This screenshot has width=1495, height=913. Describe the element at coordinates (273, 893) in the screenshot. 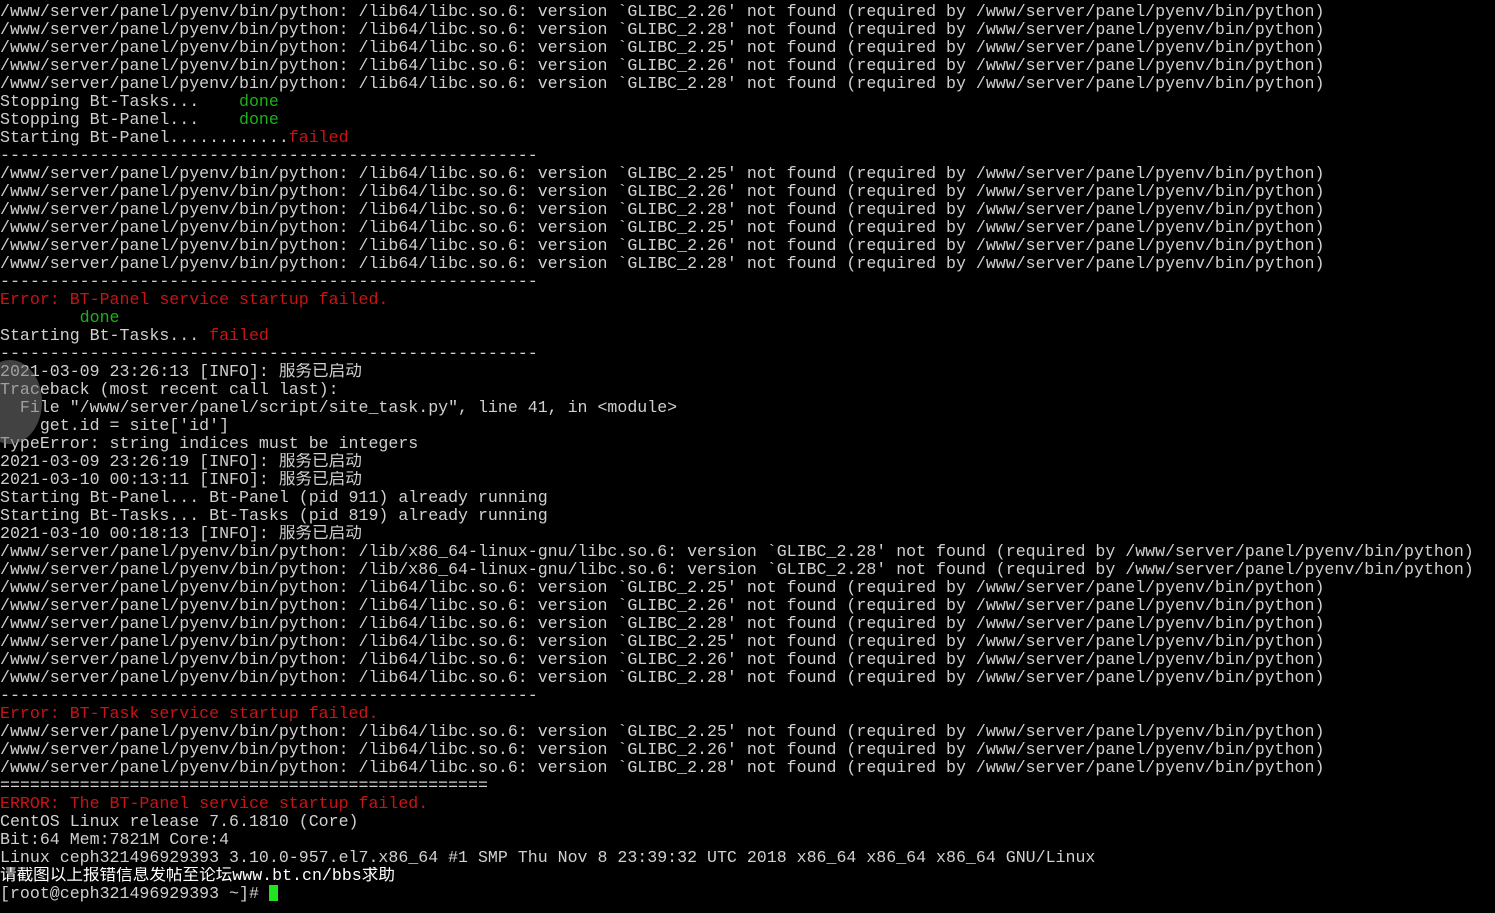

I see `text-cursor` at that location.